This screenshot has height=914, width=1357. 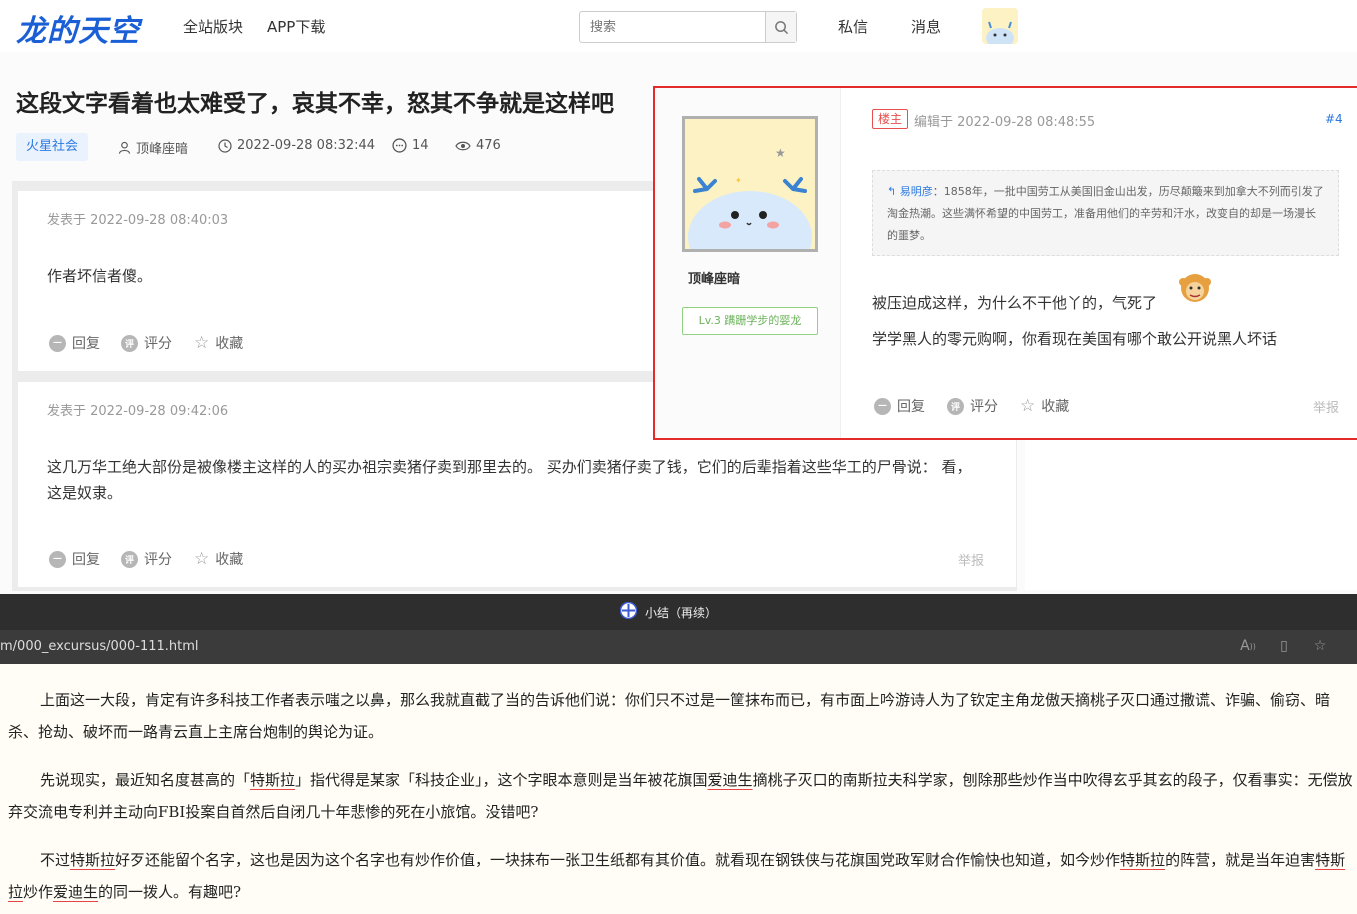 What do you see at coordinates (306, 145) in the screenshot?
I see `datetime-text: 2022-09-28 08:32:44` at bounding box center [306, 145].